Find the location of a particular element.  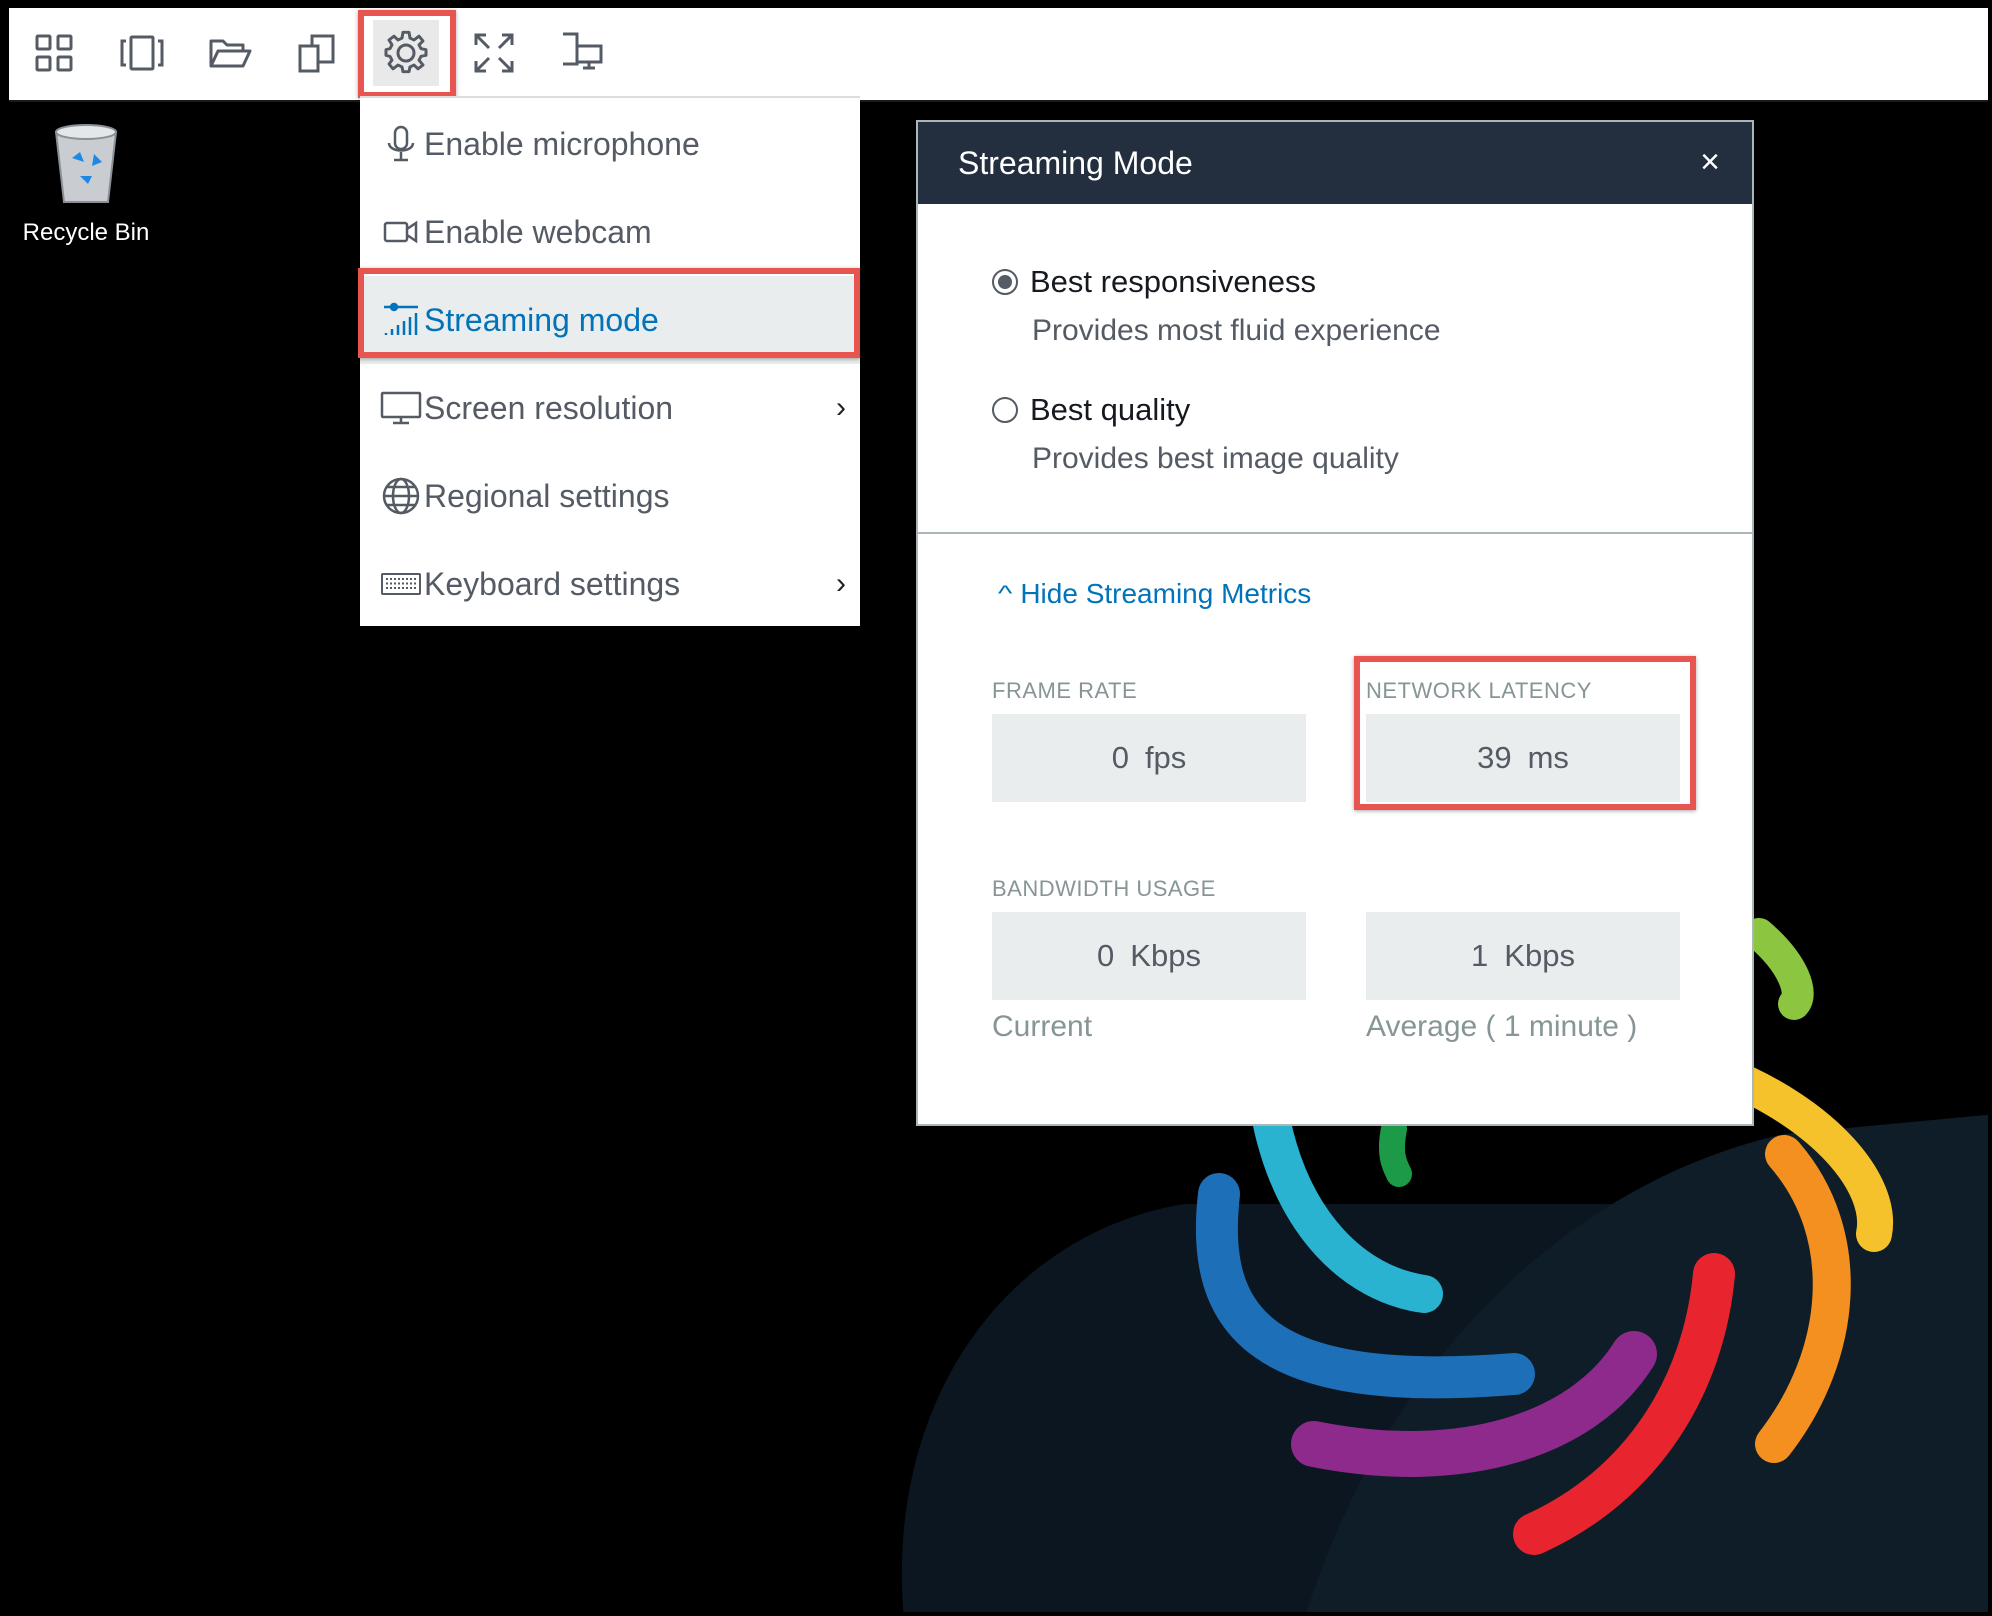

option-description: Provides best image quality is located at coordinates (1215, 458).